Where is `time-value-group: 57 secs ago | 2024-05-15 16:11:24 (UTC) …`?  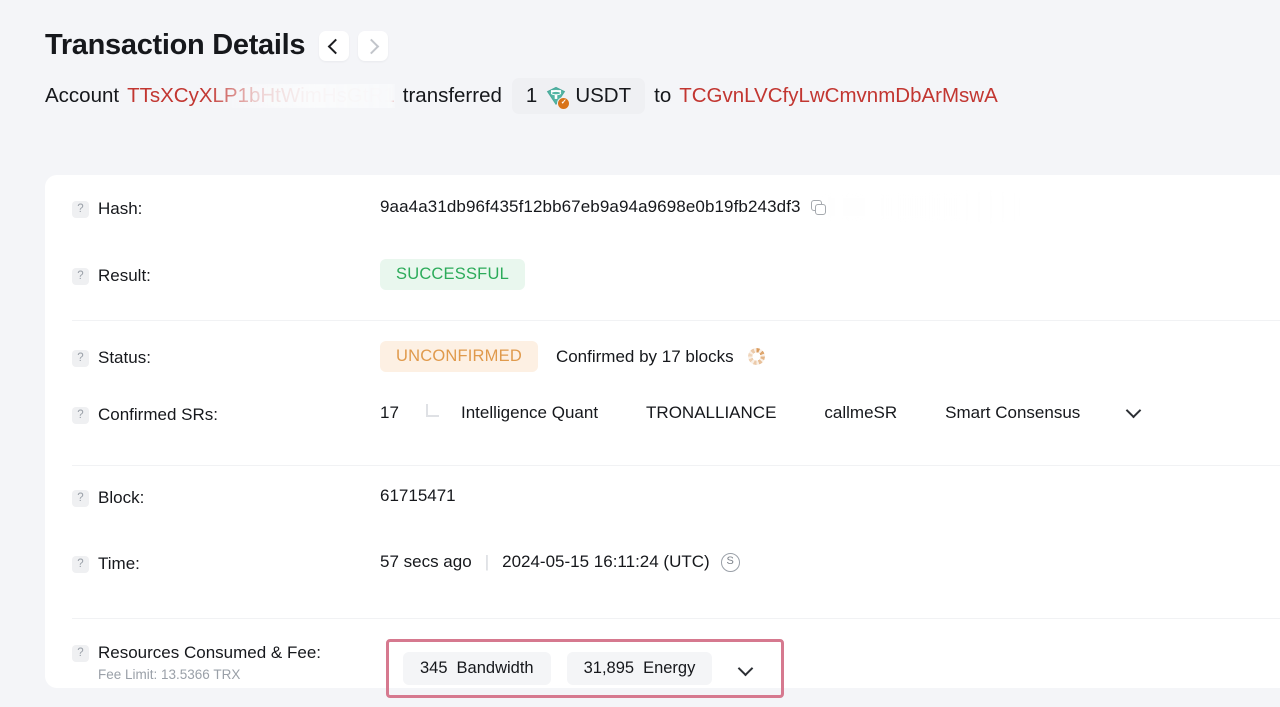
time-value-group: 57 secs ago | 2024-05-15 16:11:24 (UTC) … is located at coordinates (830, 562).